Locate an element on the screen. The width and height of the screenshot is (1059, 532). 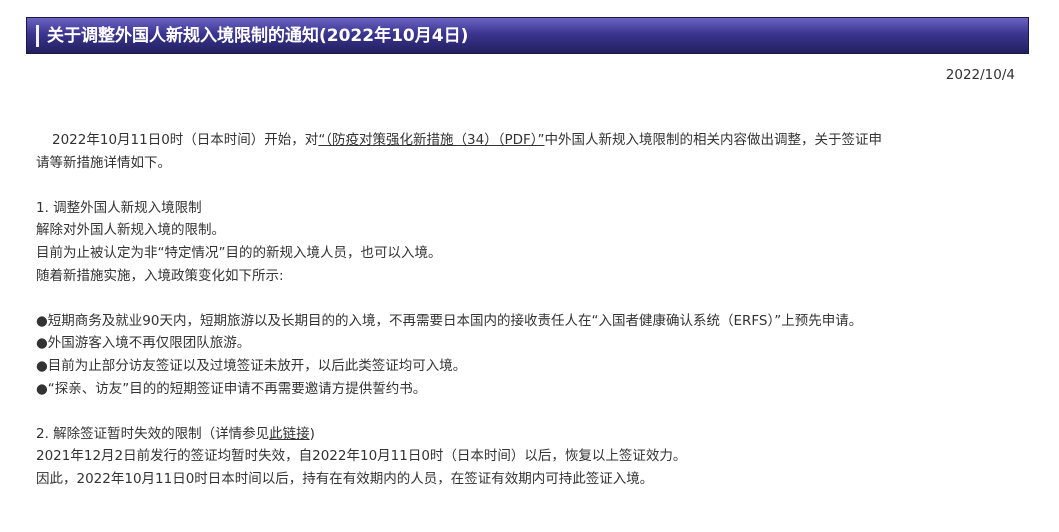
details-link: 此链接 is located at coordinates (289, 434).